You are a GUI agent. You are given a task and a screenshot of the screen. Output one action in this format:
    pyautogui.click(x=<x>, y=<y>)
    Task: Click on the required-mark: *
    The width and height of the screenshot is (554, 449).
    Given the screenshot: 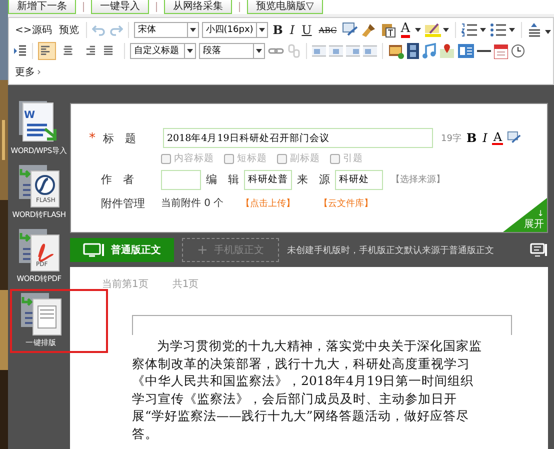 What is the action you would take?
    pyautogui.click(x=92, y=138)
    